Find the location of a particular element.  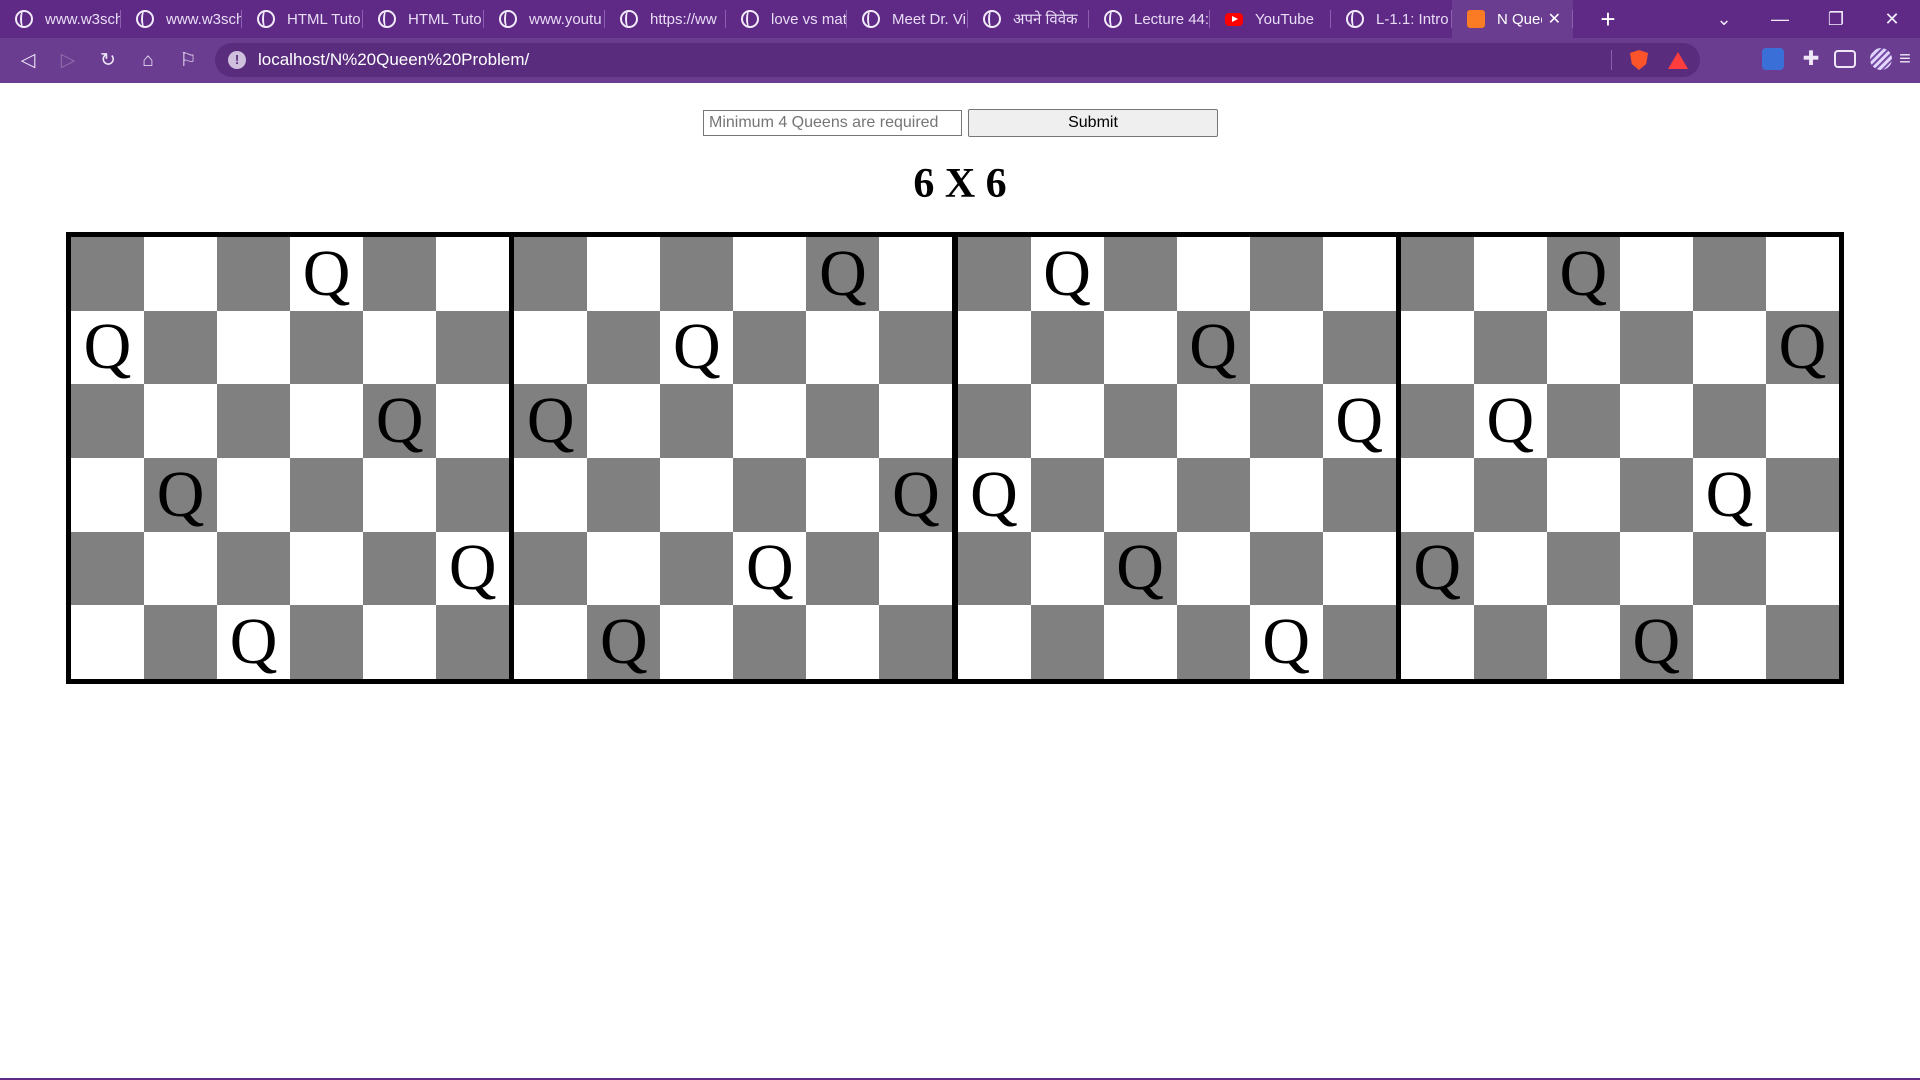

brave-rewards-icon is located at coordinates (1678, 60).